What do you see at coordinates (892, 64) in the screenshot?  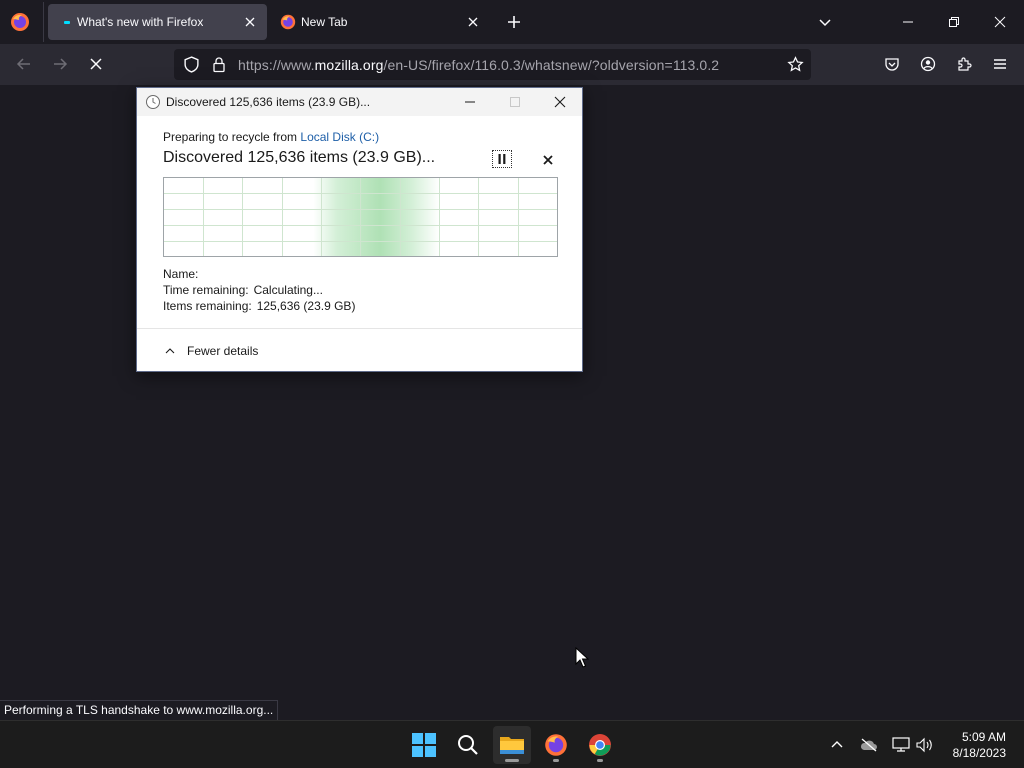 I see `pocket-icon` at bounding box center [892, 64].